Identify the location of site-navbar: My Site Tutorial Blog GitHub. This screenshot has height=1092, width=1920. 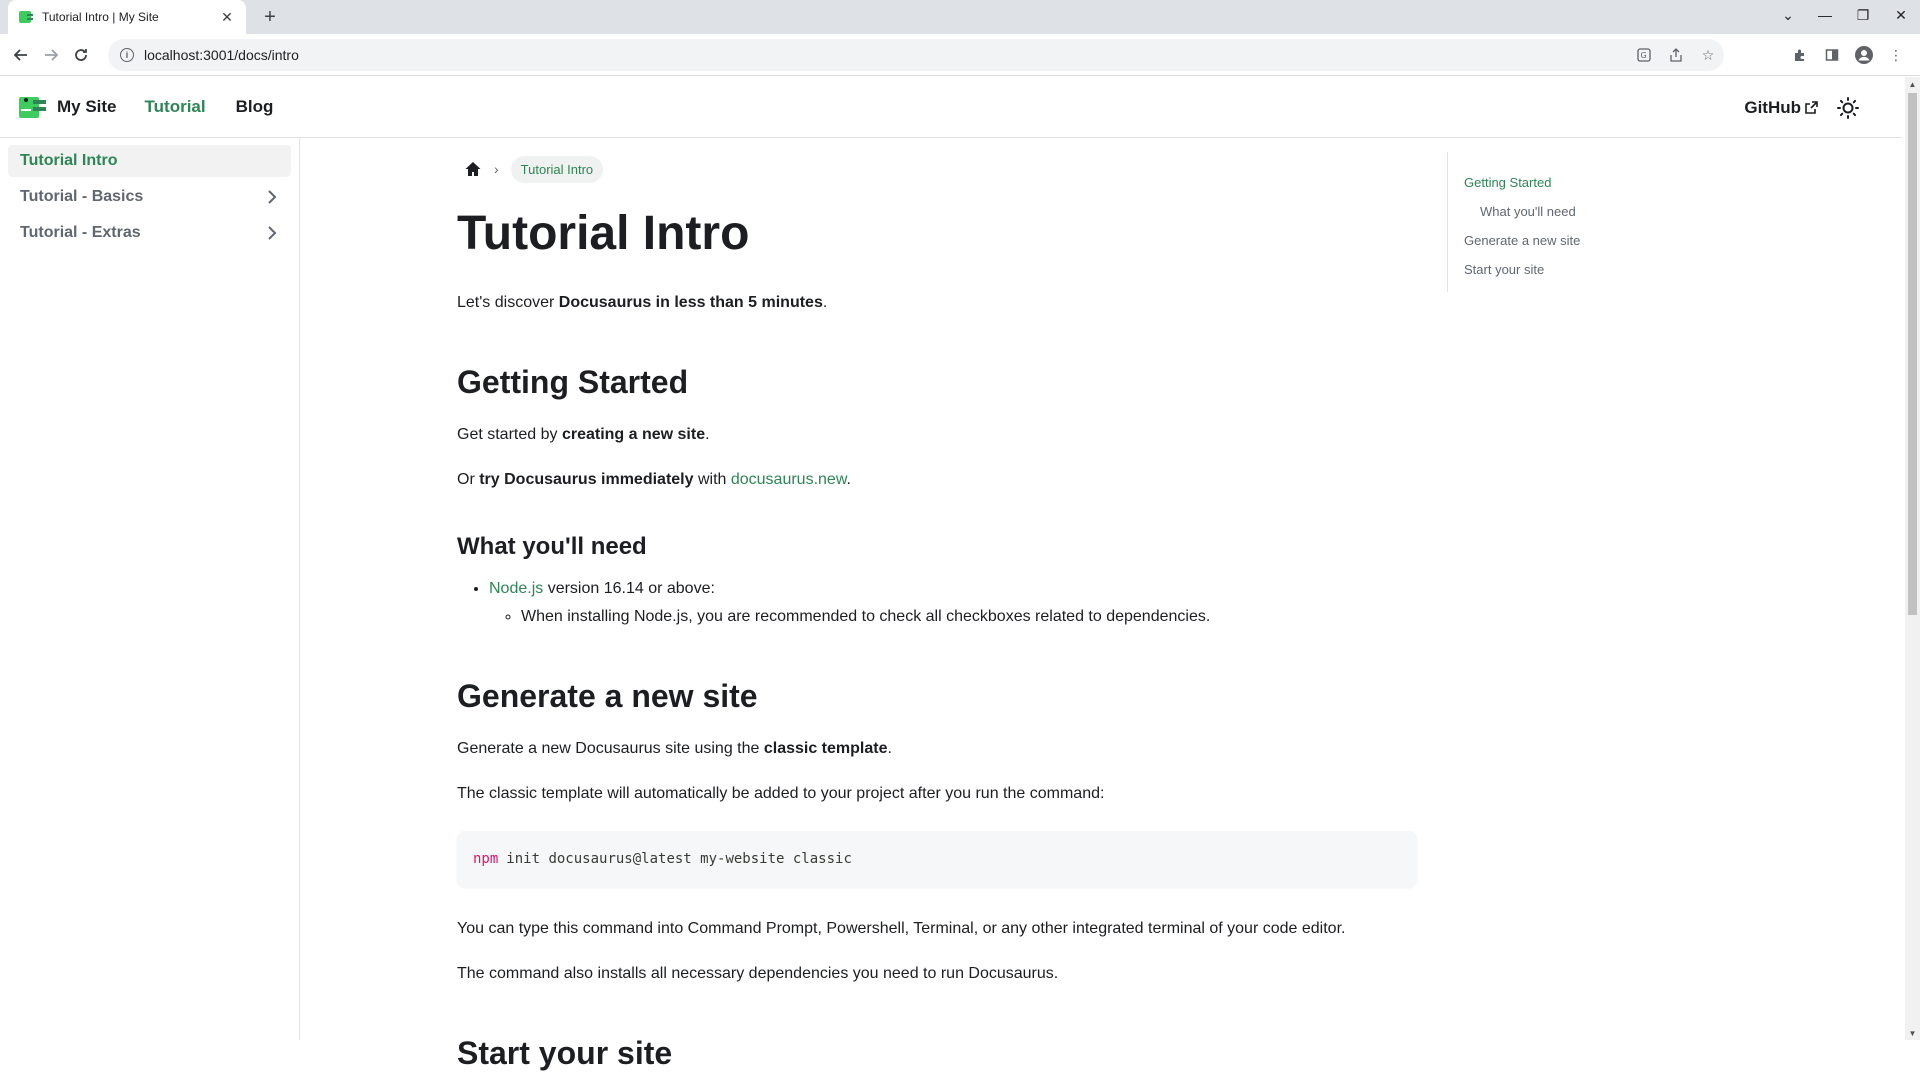
(951, 107).